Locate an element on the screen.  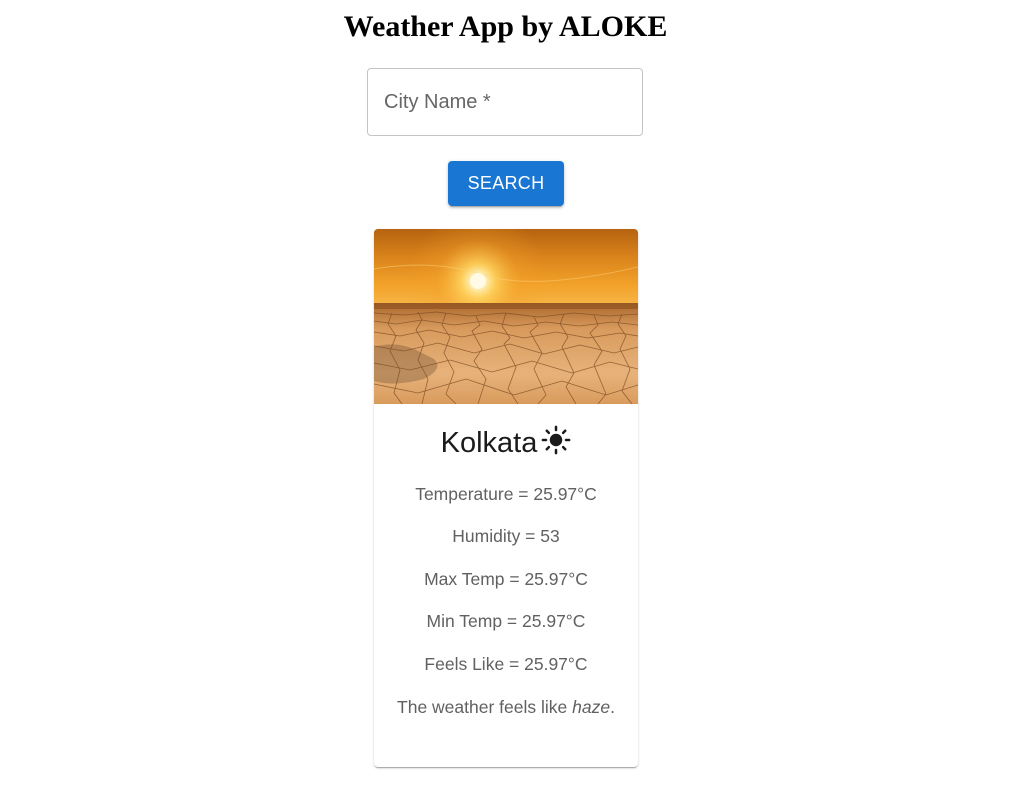
weather-image is located at coordinates (506, 316).